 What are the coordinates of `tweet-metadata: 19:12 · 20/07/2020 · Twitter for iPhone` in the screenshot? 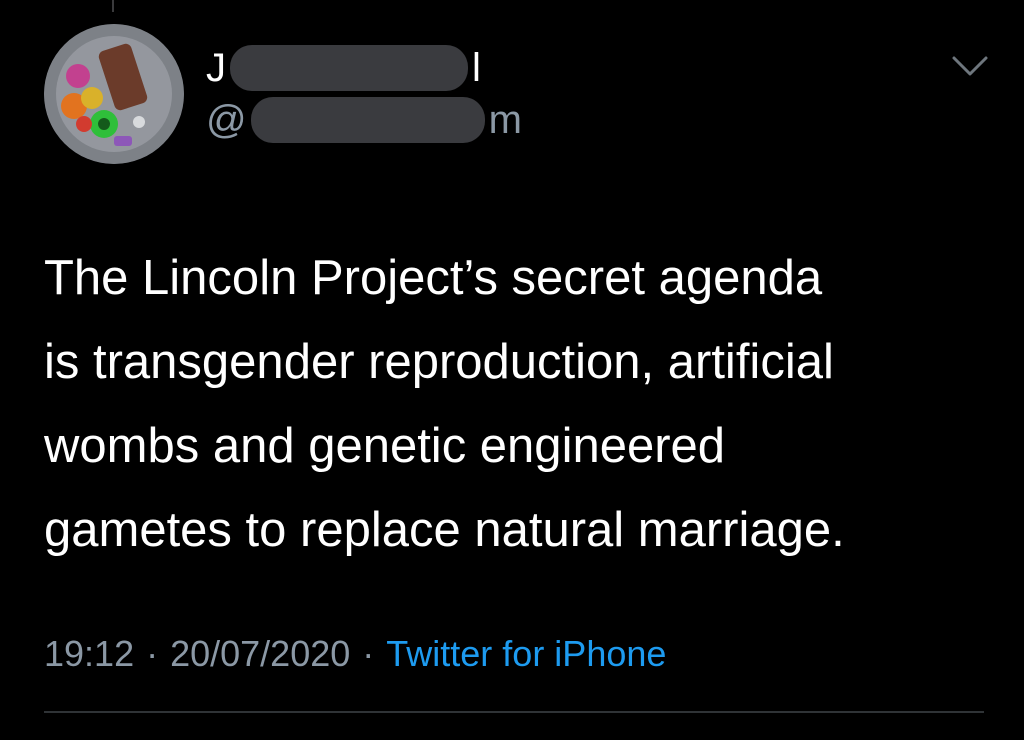 It's located at (355, 654).